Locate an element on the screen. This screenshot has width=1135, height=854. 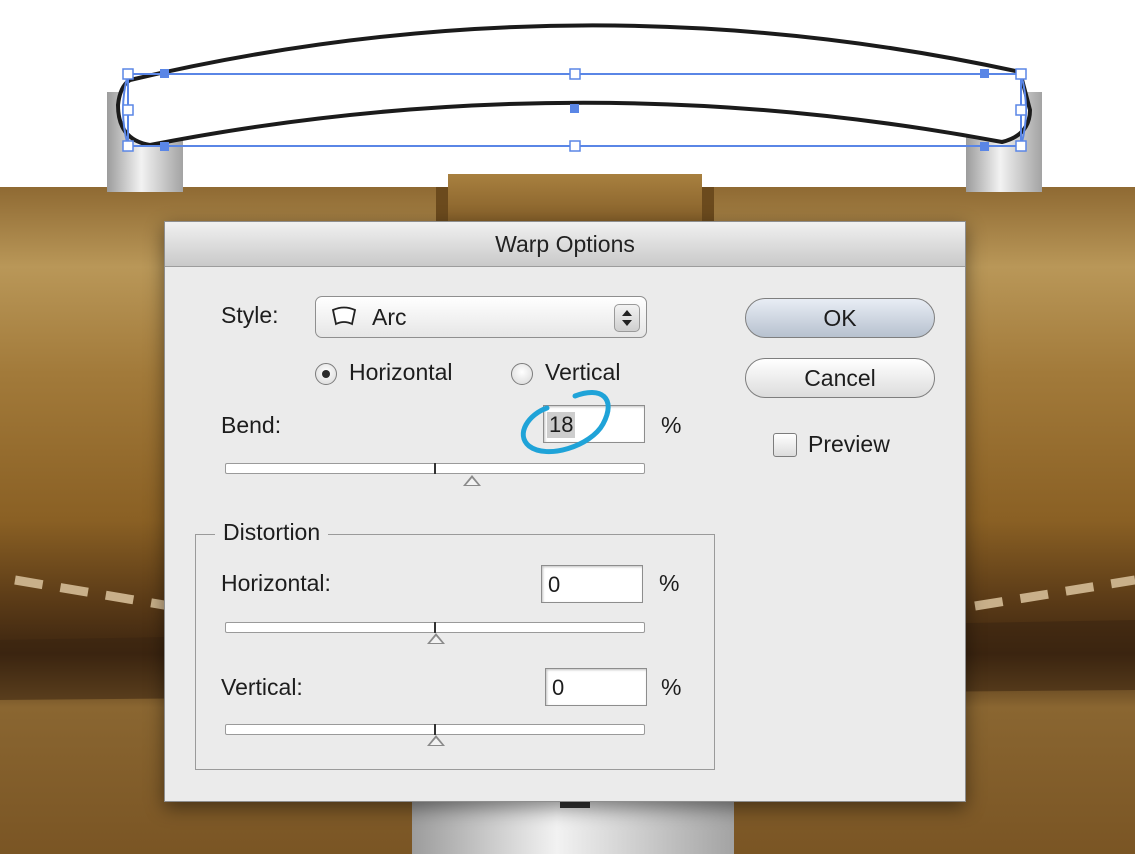
bend-slider-center-tick is located at coordinates (435, 468).